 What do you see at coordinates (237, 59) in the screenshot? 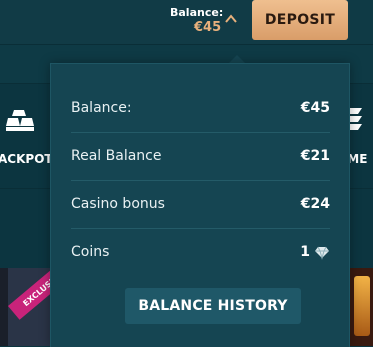
I see `dropdown-caret` at bounding box center [237, 59].